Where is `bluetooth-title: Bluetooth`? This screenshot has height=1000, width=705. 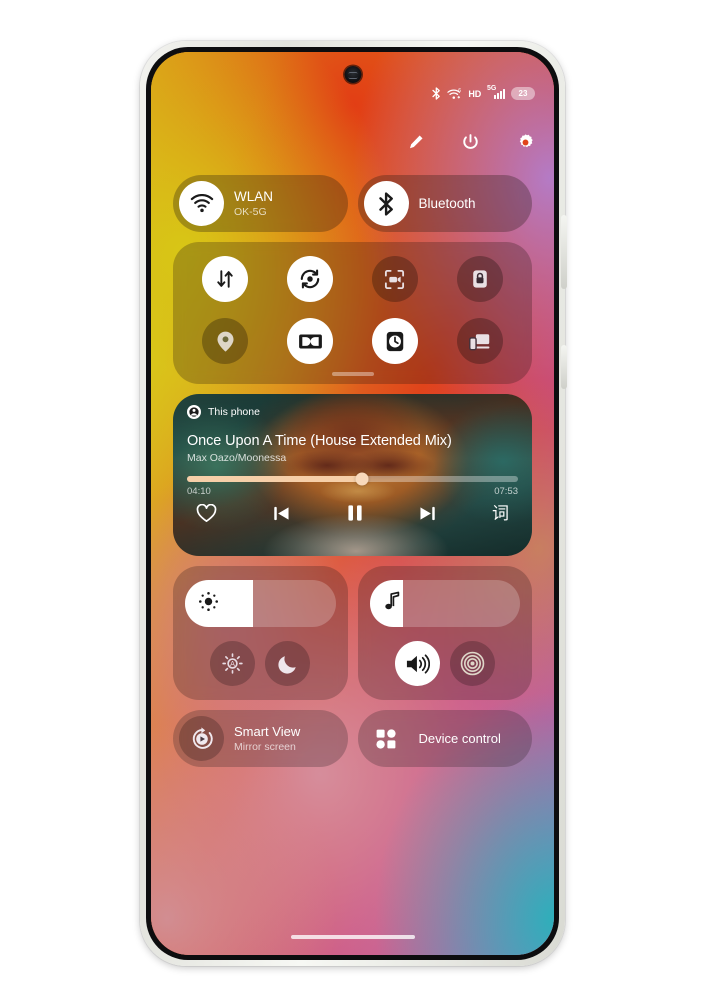 bluetooth-title: Bluetooth is located at coordinates (447, 203).